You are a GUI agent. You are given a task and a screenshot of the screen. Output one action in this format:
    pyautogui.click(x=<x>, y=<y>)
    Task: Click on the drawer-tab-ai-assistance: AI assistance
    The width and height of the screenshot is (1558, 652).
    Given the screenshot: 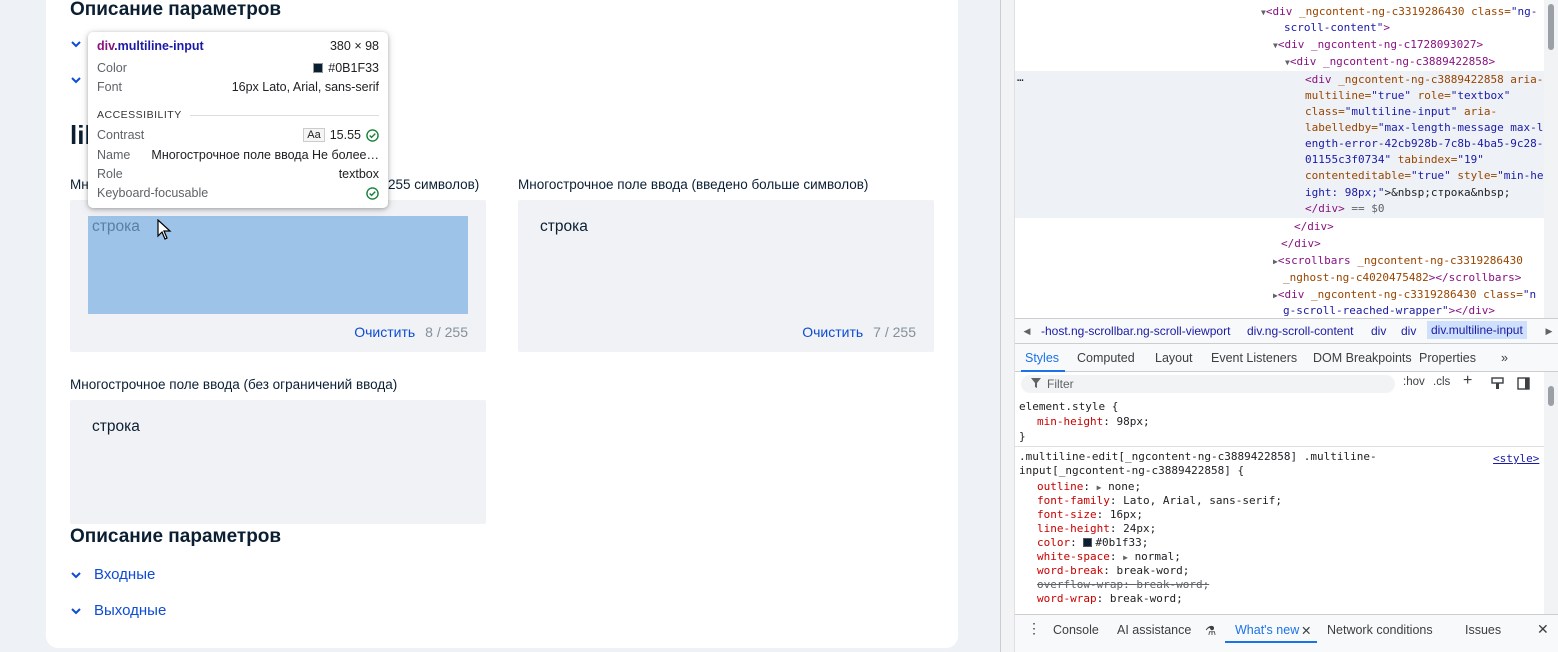 What is the action you would take?
    pyautogui.click(x=1154, y=630)
    